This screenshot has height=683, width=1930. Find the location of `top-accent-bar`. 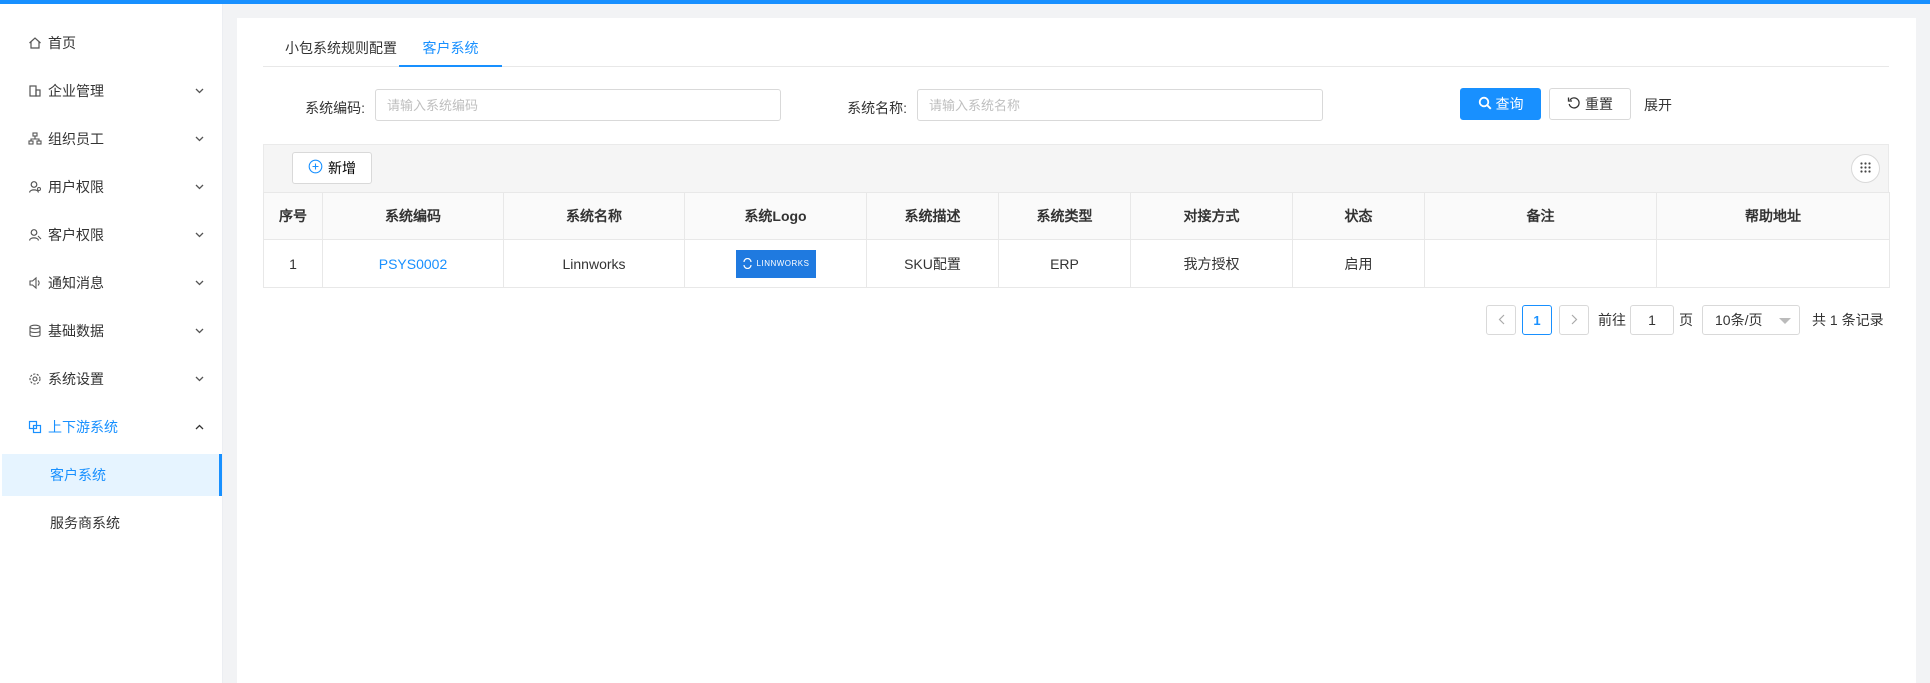

top-accent-bar is located at coordinates (965, 2).